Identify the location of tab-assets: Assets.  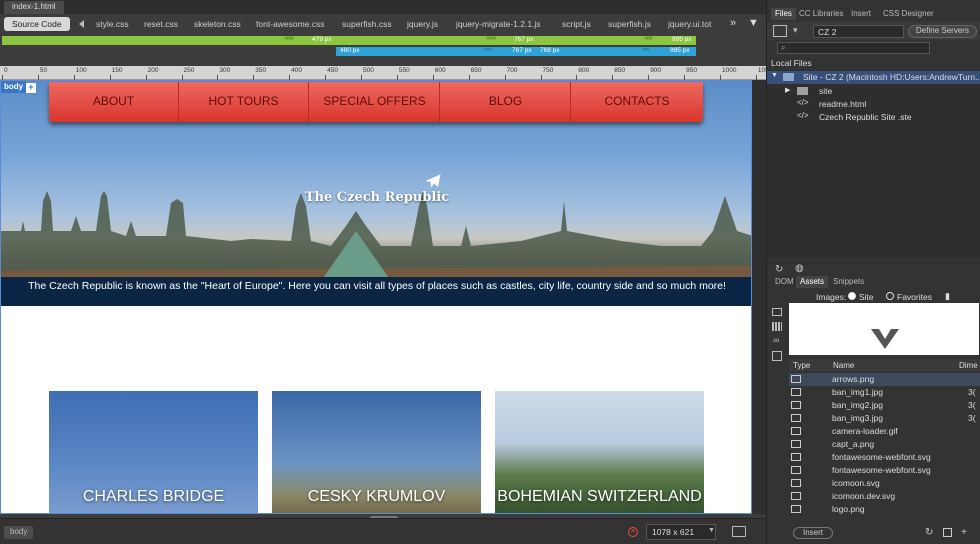
(812, 282).